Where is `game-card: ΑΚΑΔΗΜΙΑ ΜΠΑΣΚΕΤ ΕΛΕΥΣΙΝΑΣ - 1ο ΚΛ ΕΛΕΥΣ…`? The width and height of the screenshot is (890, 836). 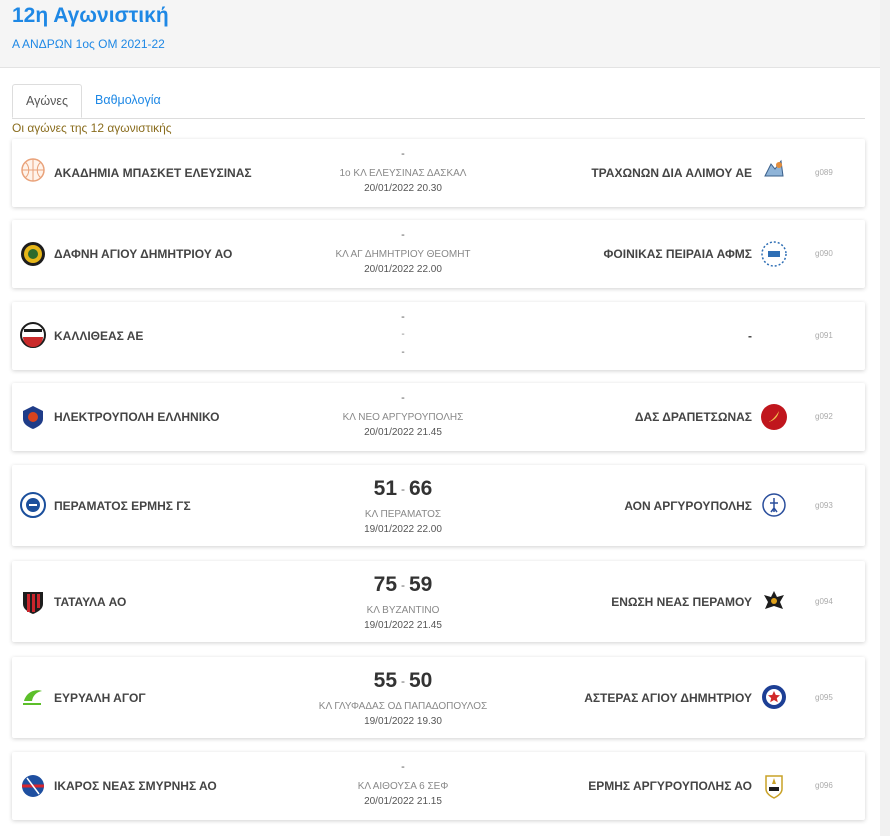 game-card: ΑΚΑΔΗΜΙΑ ΜΠΑΣΚΕΤ ΕΛΕΥΣΙΝΑΣ - 1ο ΚΛ ΕΛΕΥΣ… is located at coordinates (438, 173).